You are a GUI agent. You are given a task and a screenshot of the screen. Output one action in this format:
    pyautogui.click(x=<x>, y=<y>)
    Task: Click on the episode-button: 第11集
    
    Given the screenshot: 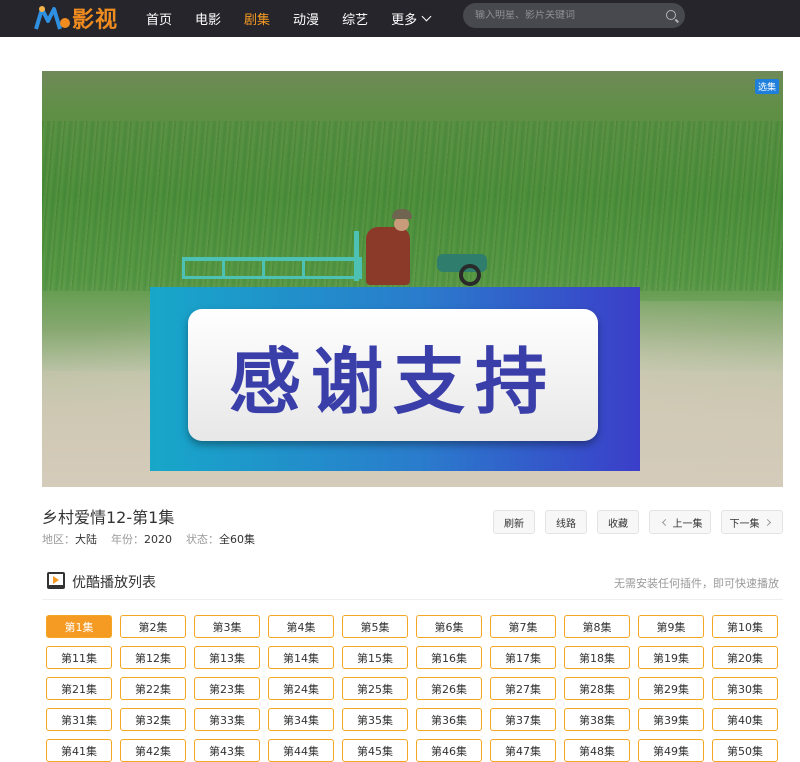 What is the action you would take?
    pyautogui.click(x=79, y=657)
    